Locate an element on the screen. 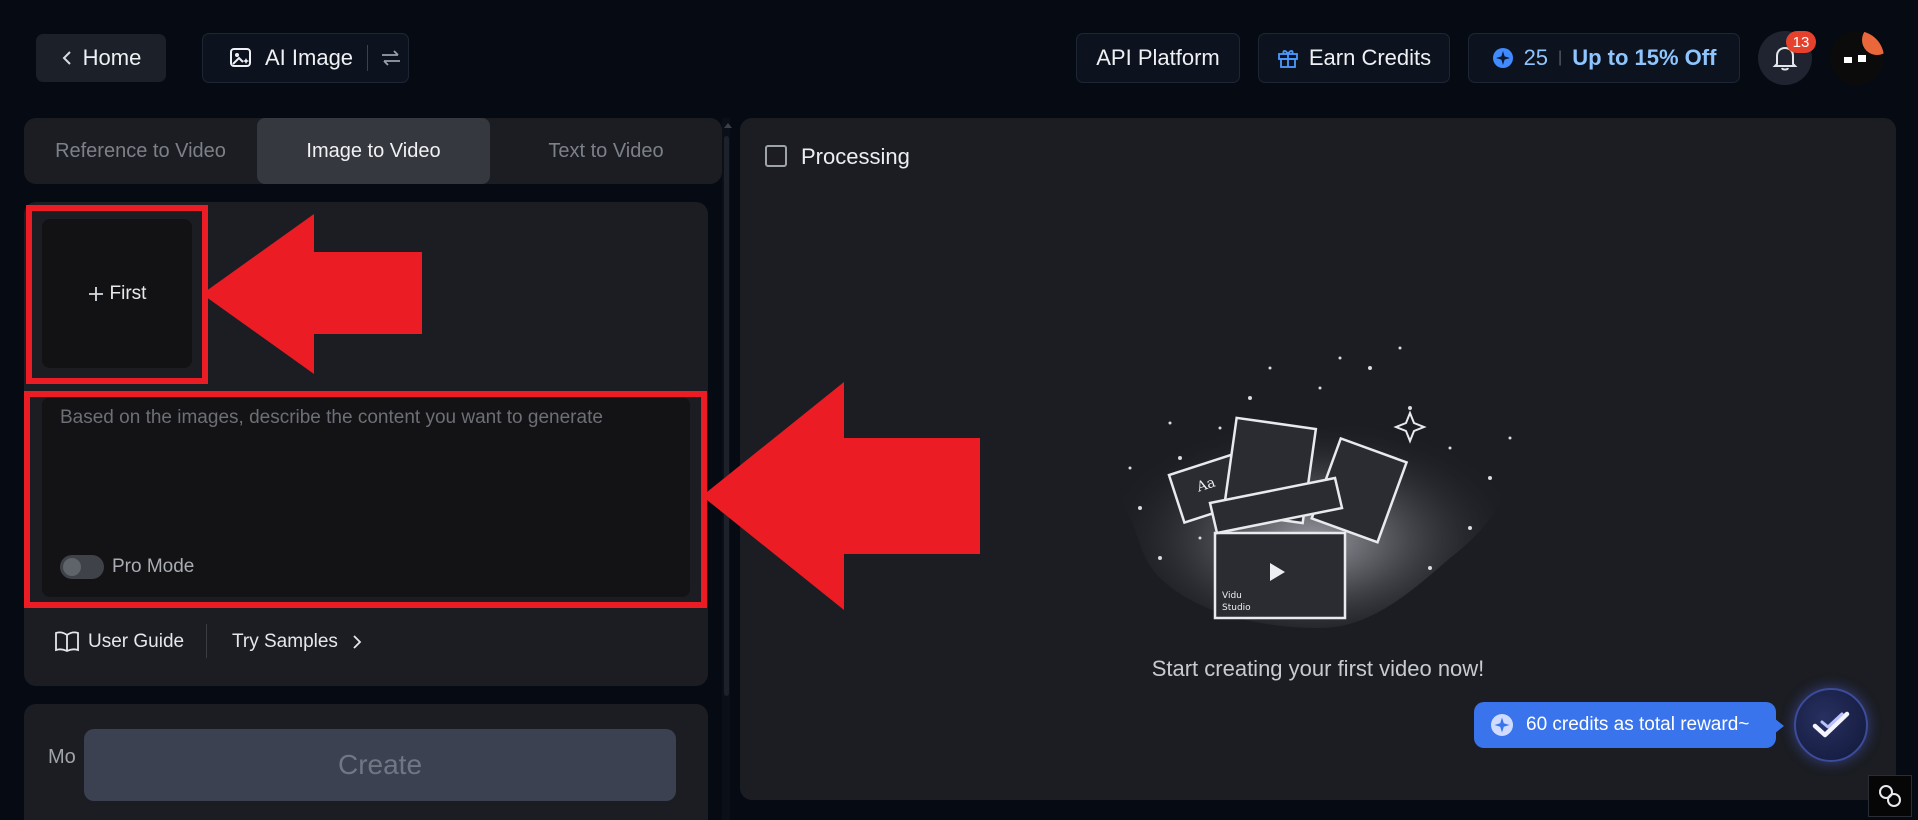 The image size is (1918, 820). tab-label: Text to Video is located at coordinates (606, 150).